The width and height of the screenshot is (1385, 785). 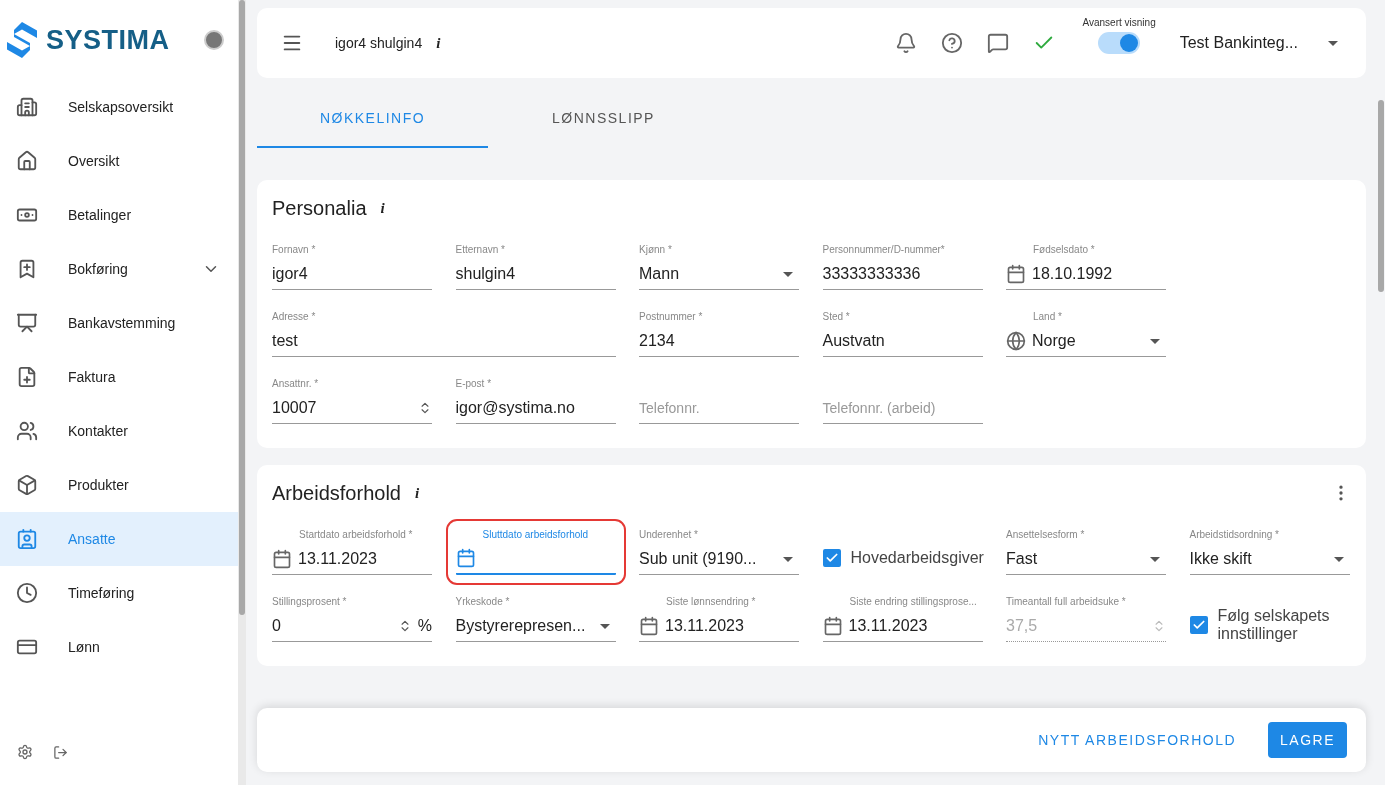 I want to click on file-plus-icon, so click(x=27, y=377).